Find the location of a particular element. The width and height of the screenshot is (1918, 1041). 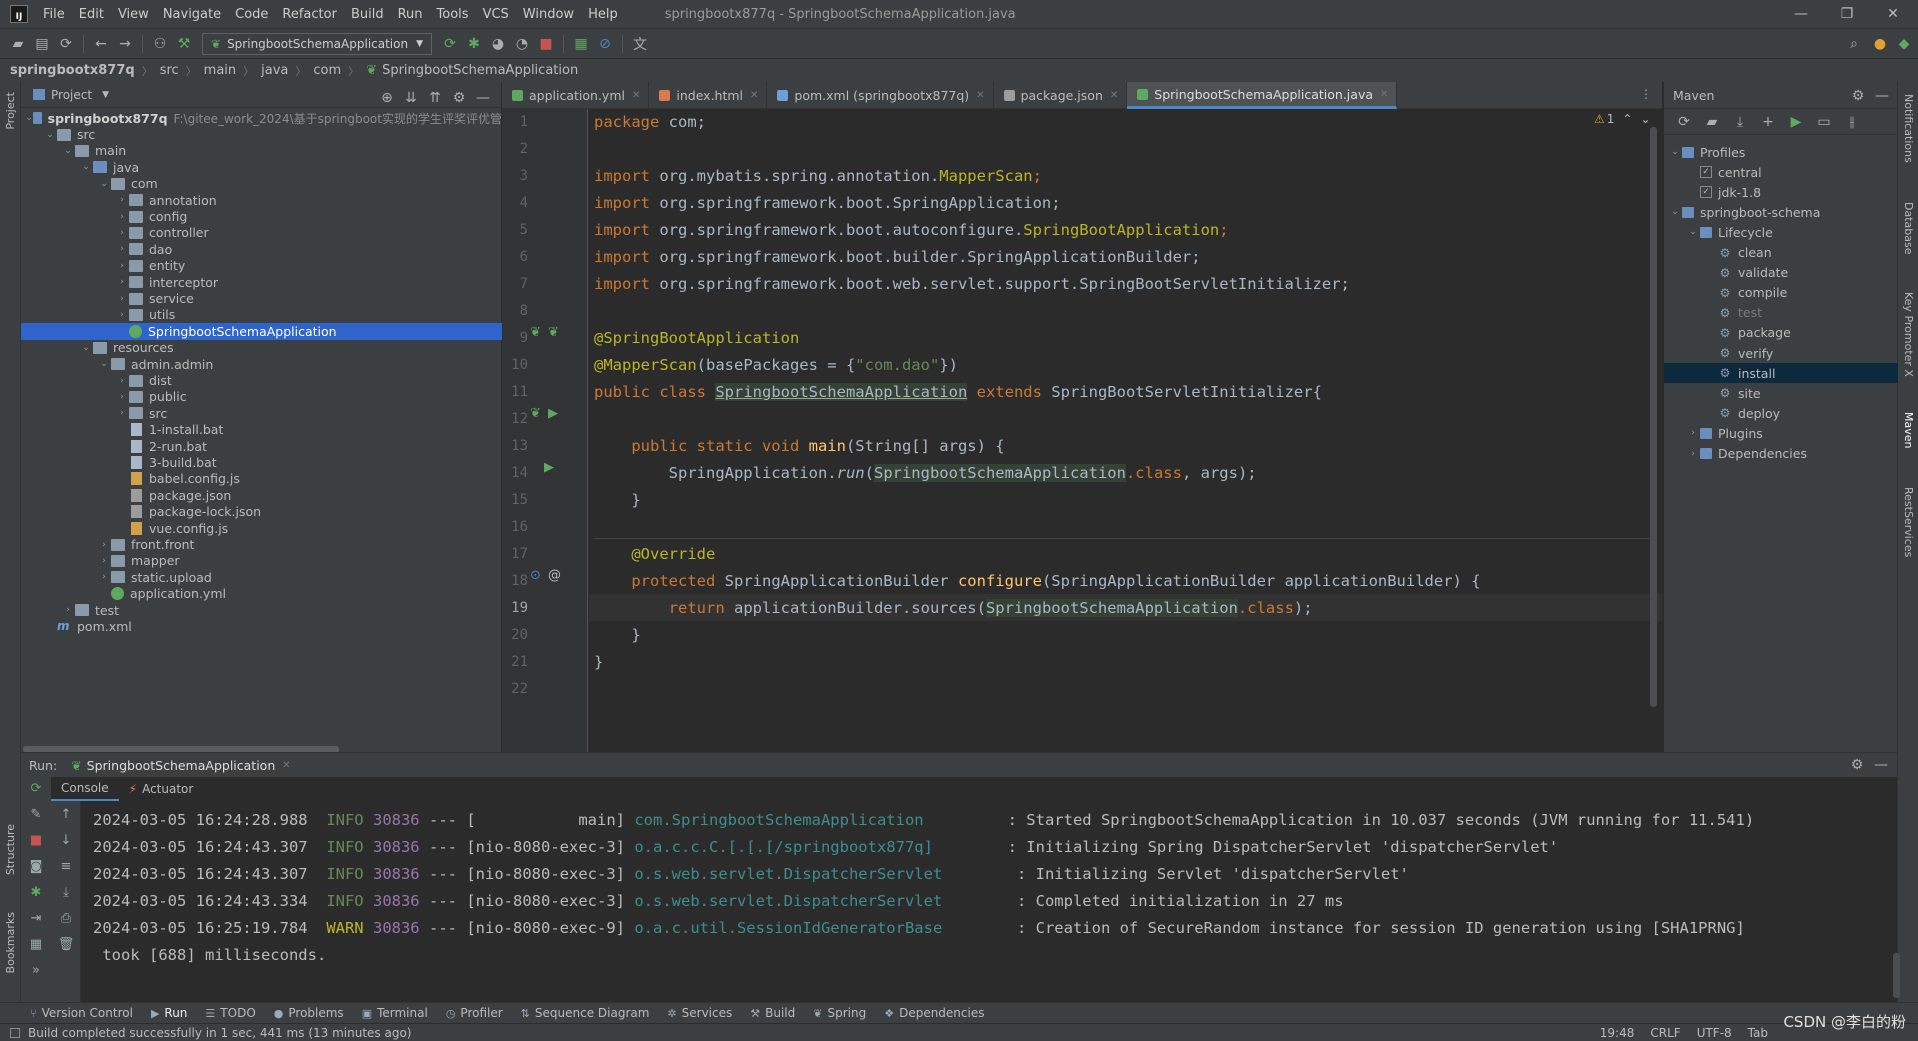

tree-item: m pom.xml is located at coordinates (261, 626).